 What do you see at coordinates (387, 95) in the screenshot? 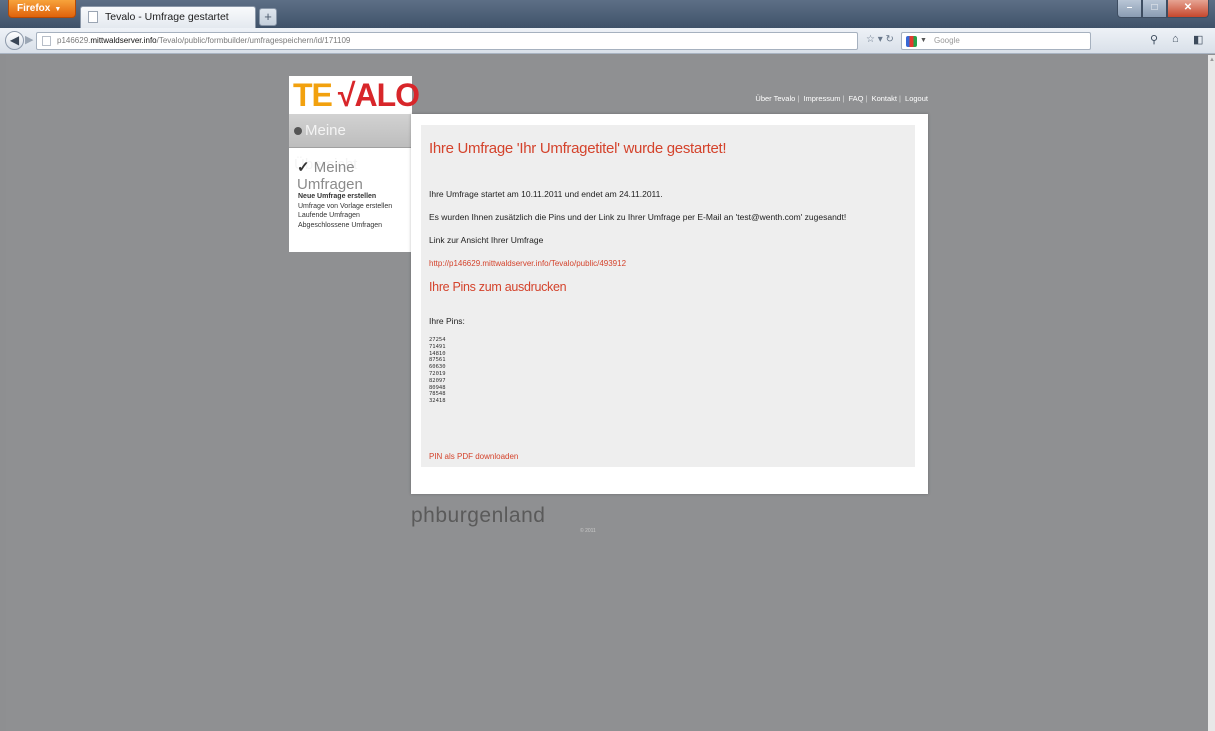
I see `logo-alo: ALO` at bounding box center [387, 95].